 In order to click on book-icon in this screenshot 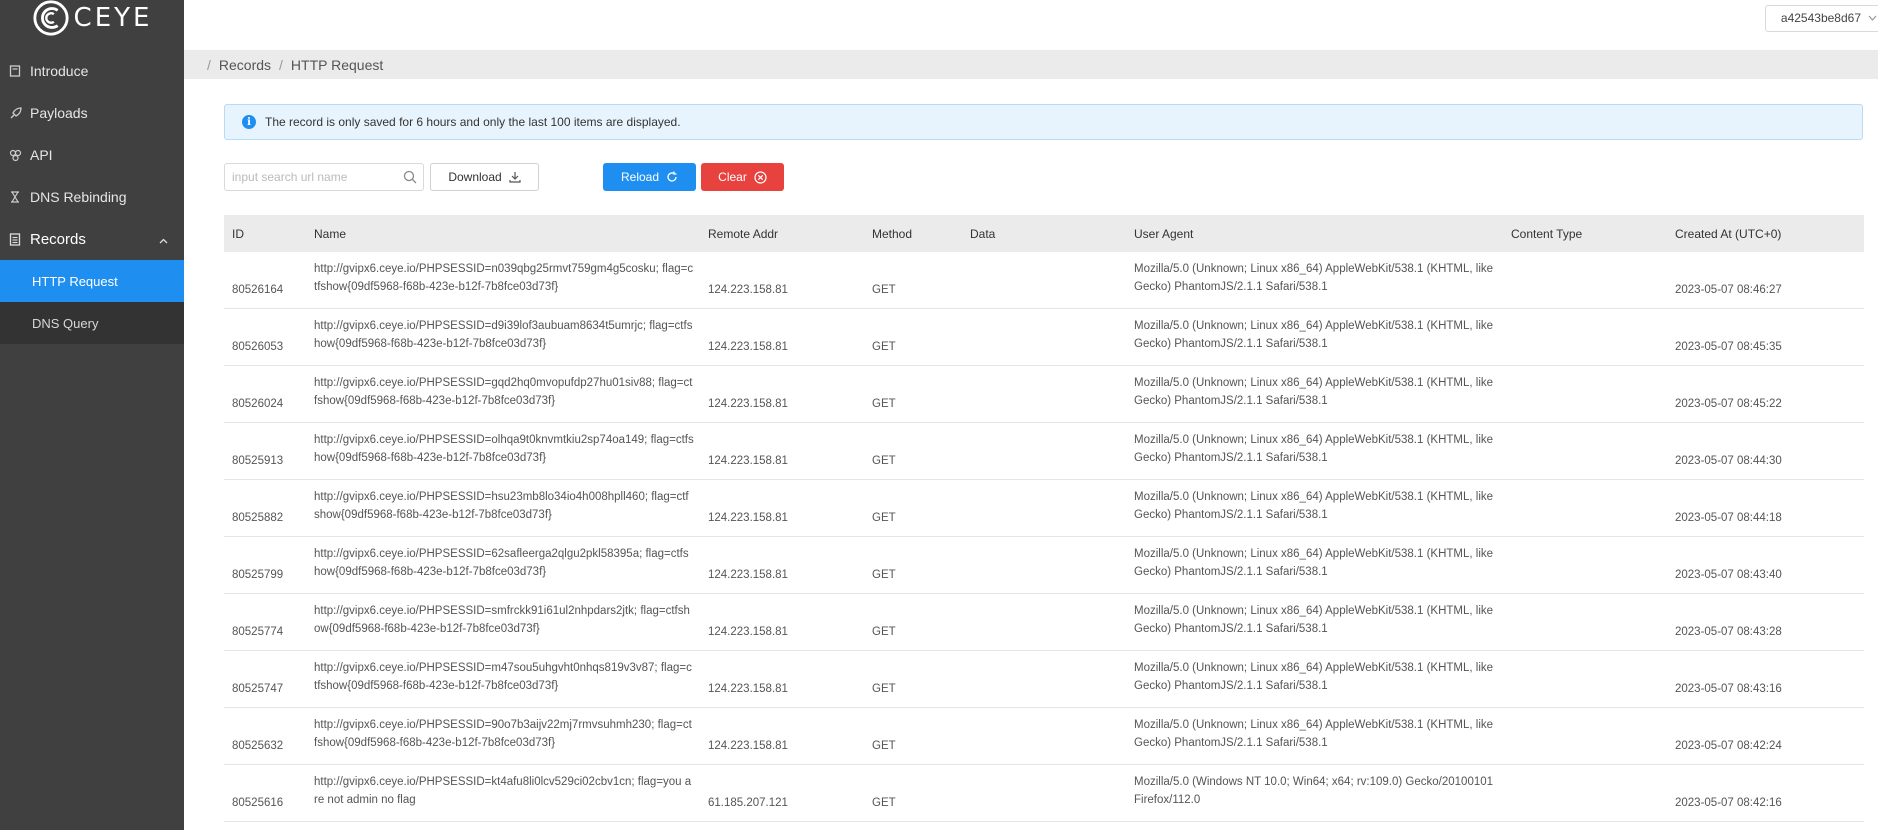, I will do `click(15, 71)`.